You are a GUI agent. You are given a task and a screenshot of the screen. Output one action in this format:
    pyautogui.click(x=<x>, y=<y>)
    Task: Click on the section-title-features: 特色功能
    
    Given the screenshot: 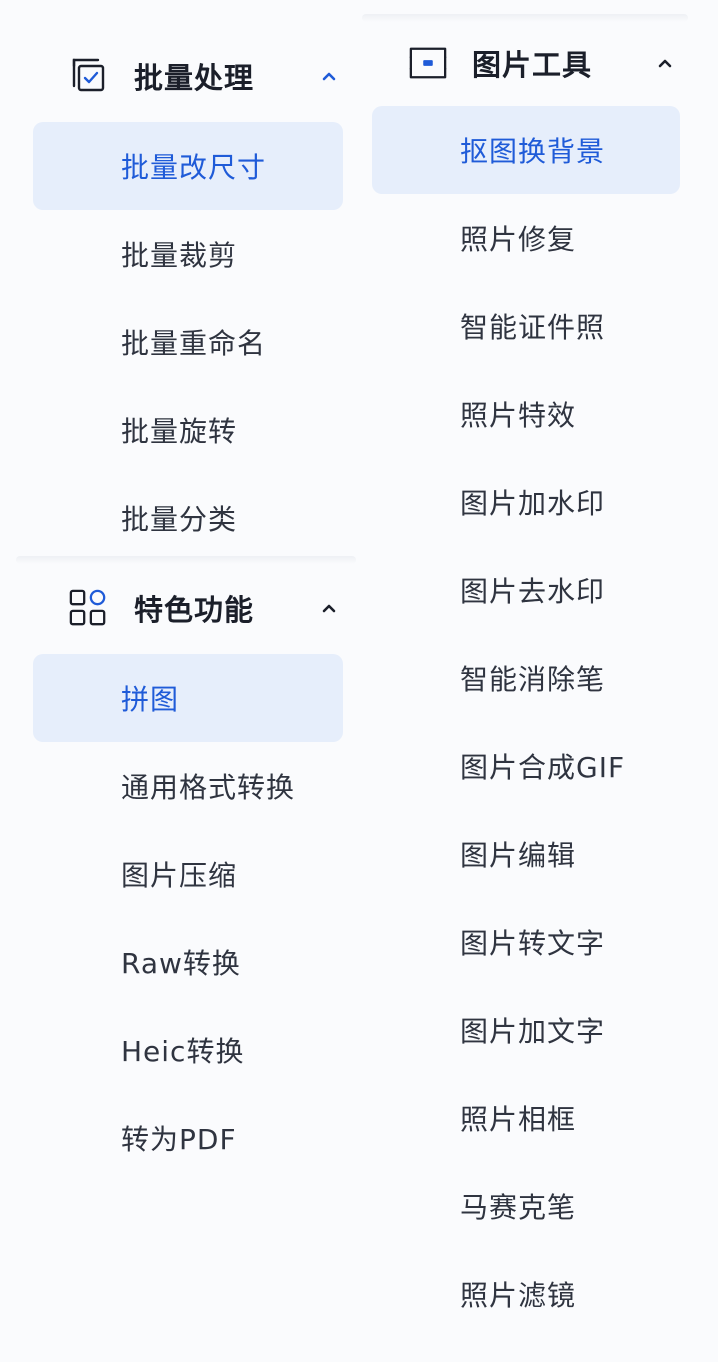 What is the action you would take?
    pyautogui.click(x=194, y=610)
    